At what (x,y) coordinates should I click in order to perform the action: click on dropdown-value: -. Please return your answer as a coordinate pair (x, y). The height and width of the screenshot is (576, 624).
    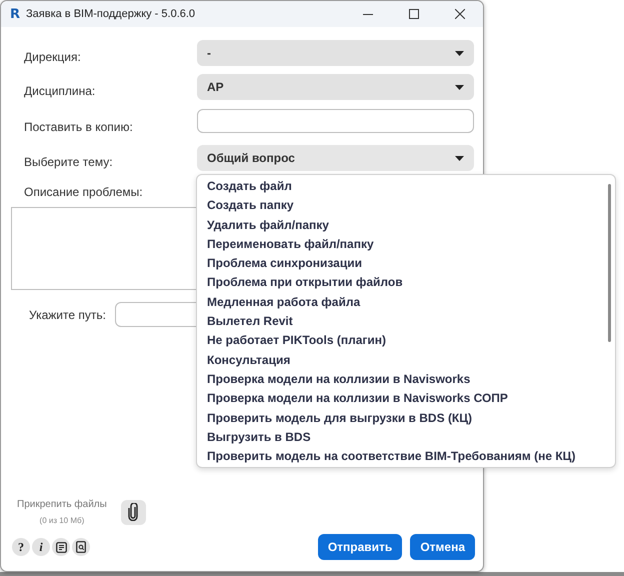
    Looking at the image, I should click on (209, 53).